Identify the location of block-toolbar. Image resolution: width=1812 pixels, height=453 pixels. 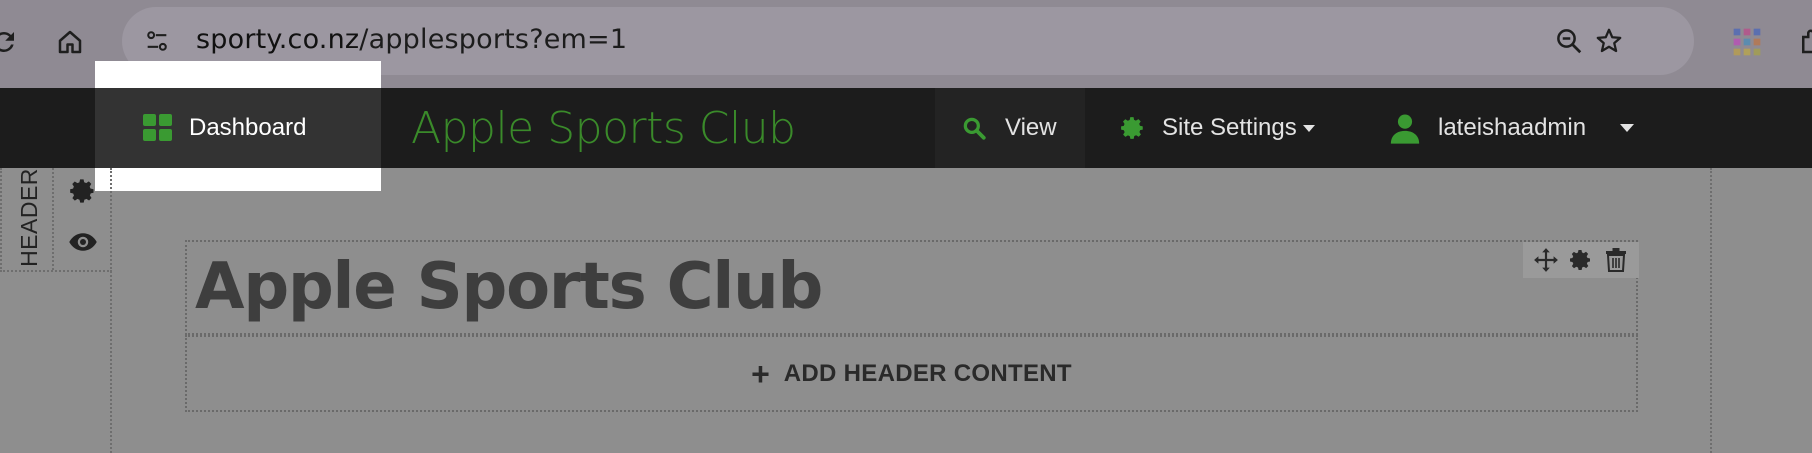
(1581, 260).